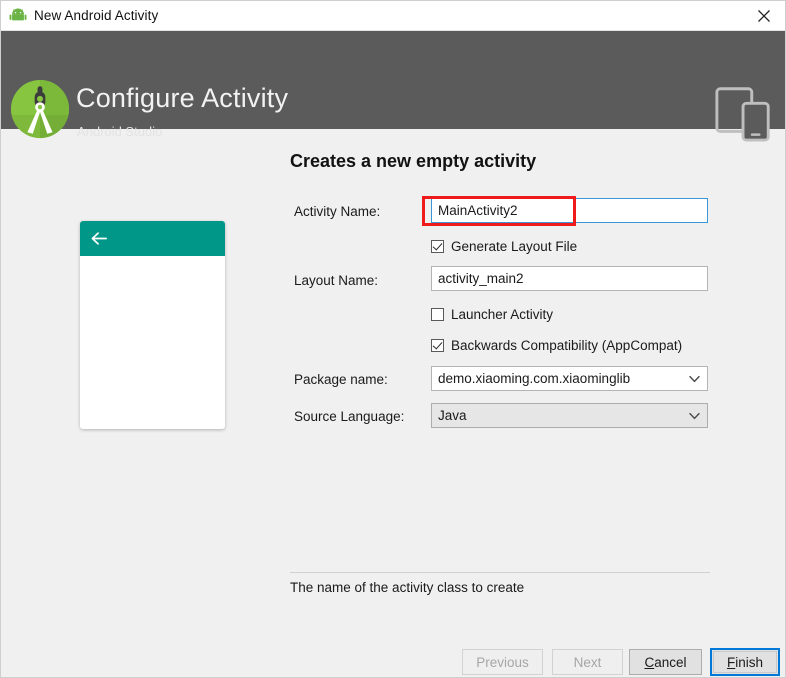 The height and width of the screenshot is (678, 786). Describe the element at coordinates (742, 114) in the screenshot. I see `tablet-and-phone-icon` at that location.